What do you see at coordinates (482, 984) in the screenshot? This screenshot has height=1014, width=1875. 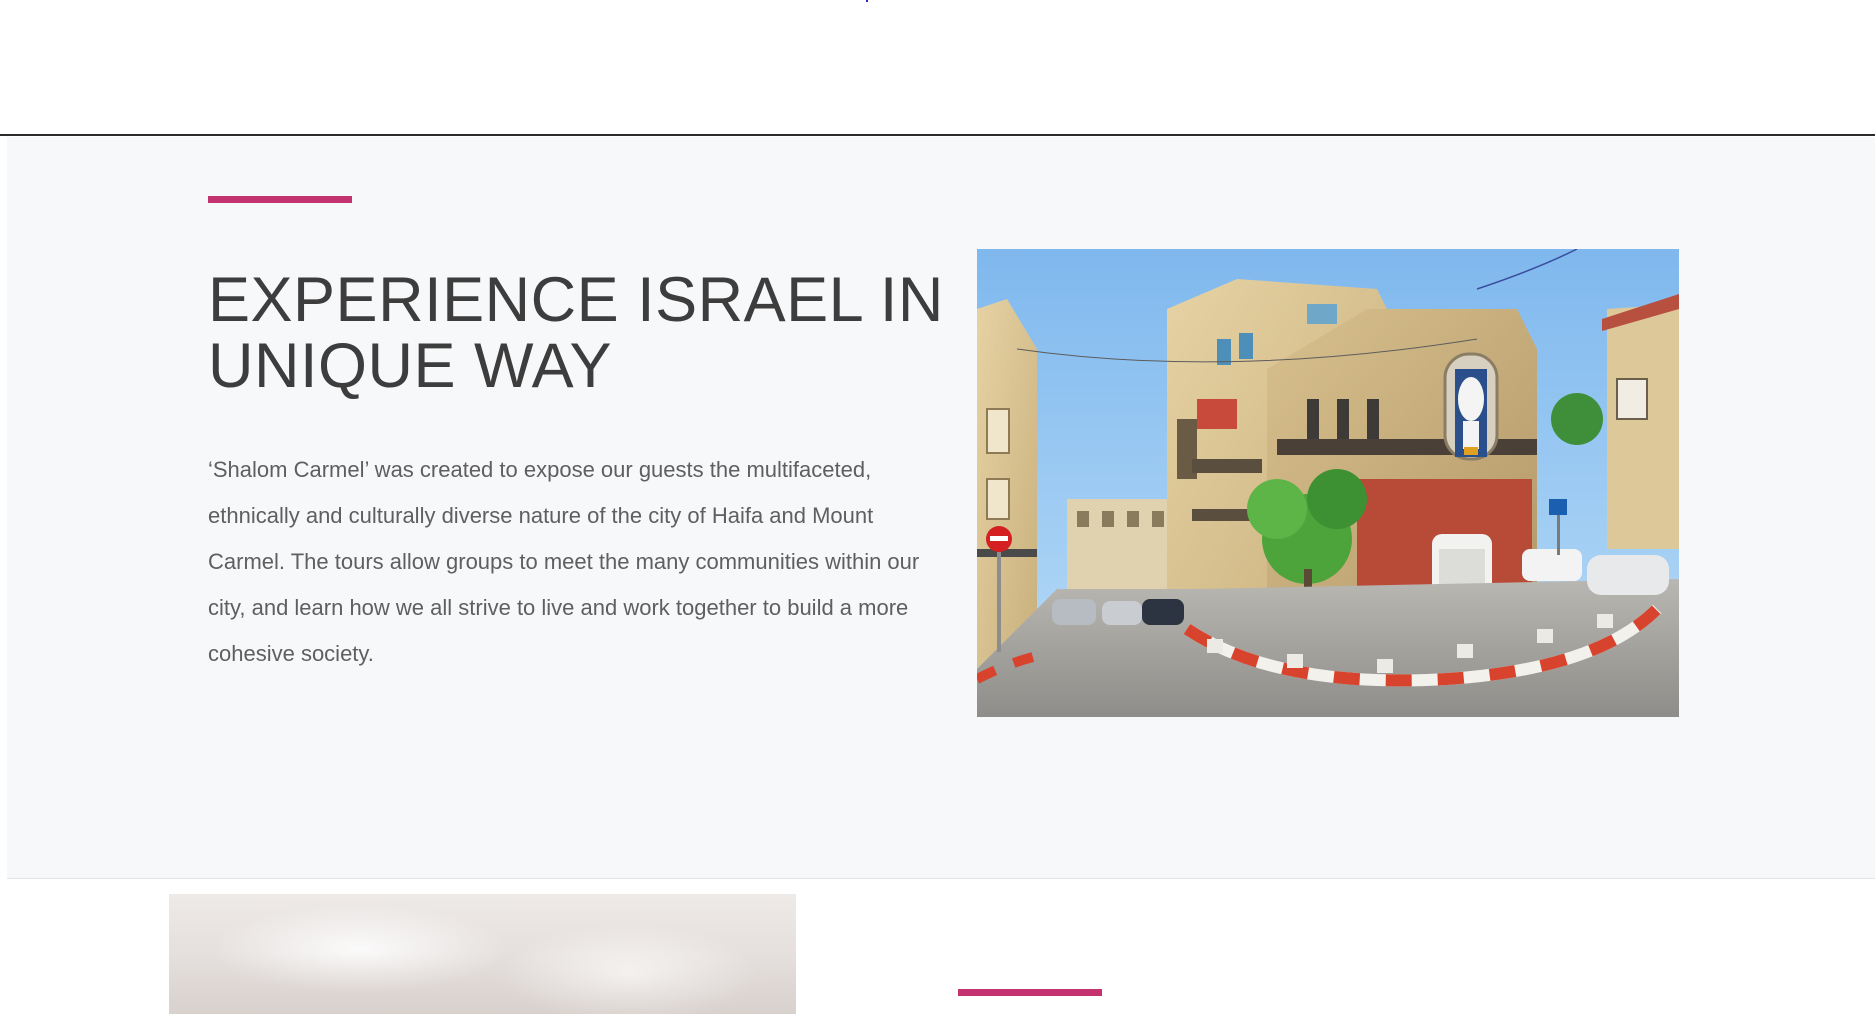 I see `mist-shade` at bounding box center [482, 984].